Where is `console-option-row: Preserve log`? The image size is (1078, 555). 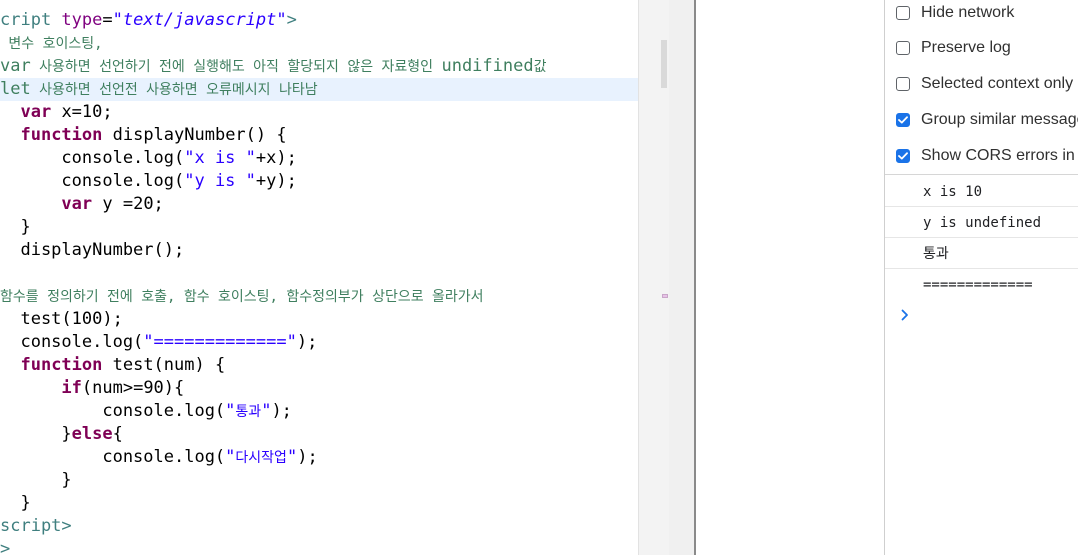 console-option-row: Preserve log is located at coordinates (953, 48).